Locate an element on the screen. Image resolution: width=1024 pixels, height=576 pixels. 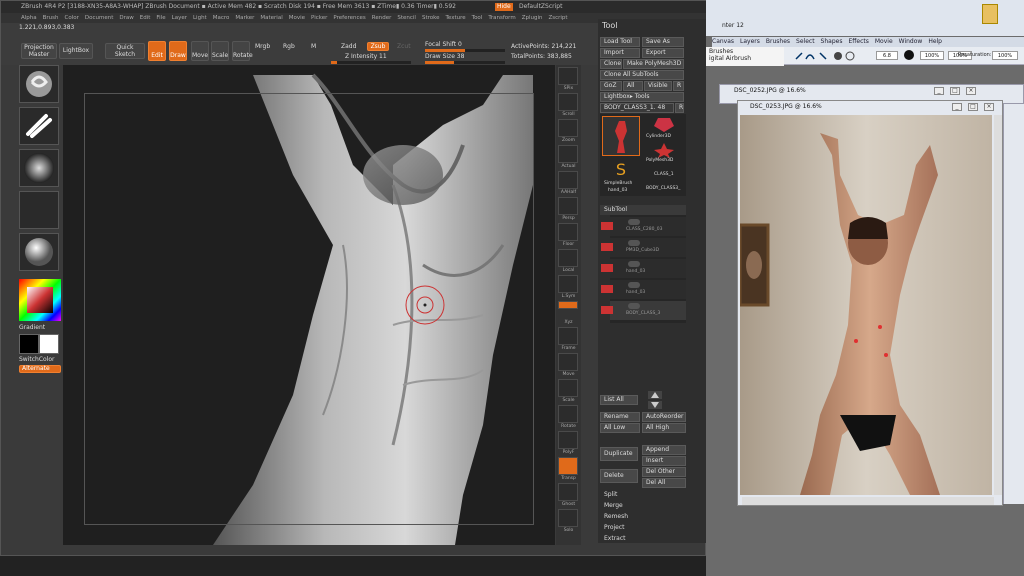
tool-thumb-simplebrush: S SimpleBrush is located at coordinates (621, 175).